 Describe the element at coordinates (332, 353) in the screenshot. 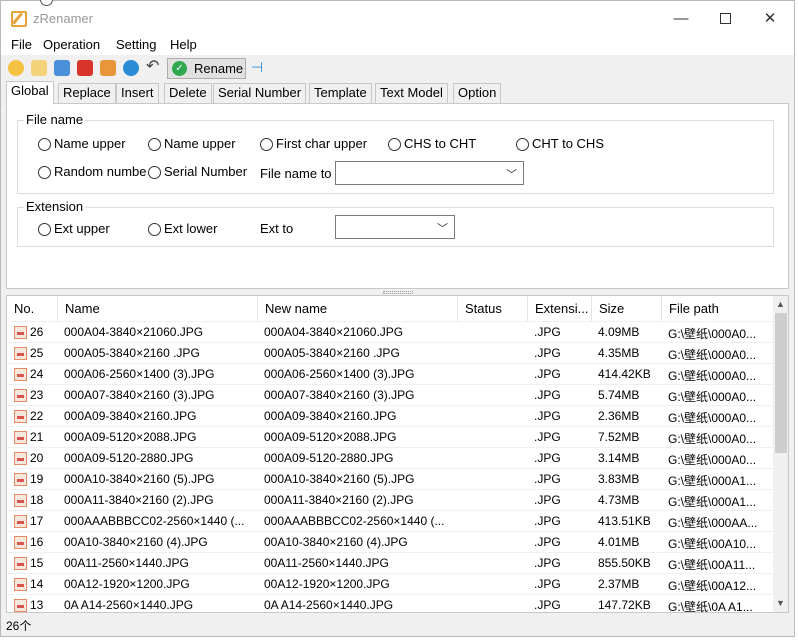

I see `cell-new-name: 000A05-3840×2160 .JPG` at that location.